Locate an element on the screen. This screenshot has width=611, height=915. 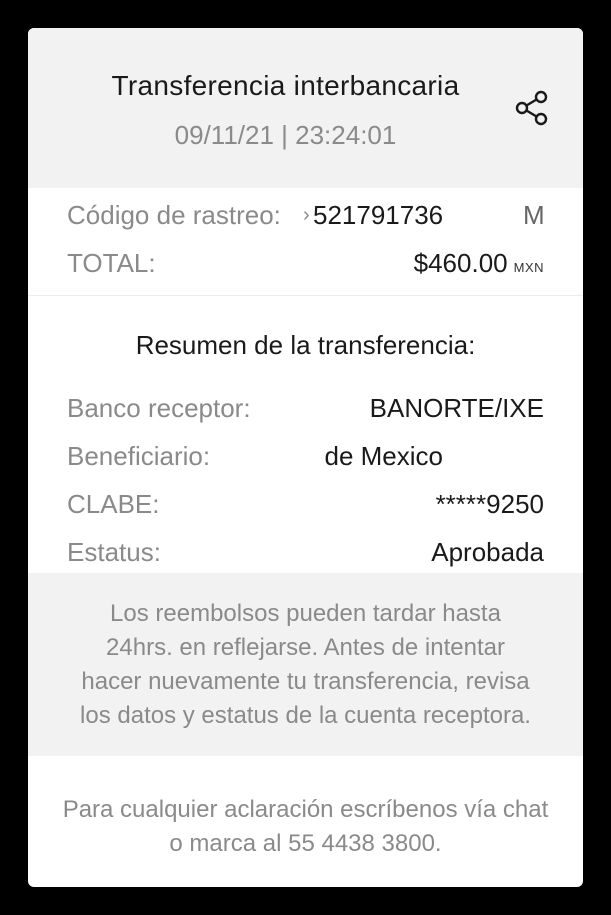
total-label: TOTAL: is located at coordinates (111, 263).